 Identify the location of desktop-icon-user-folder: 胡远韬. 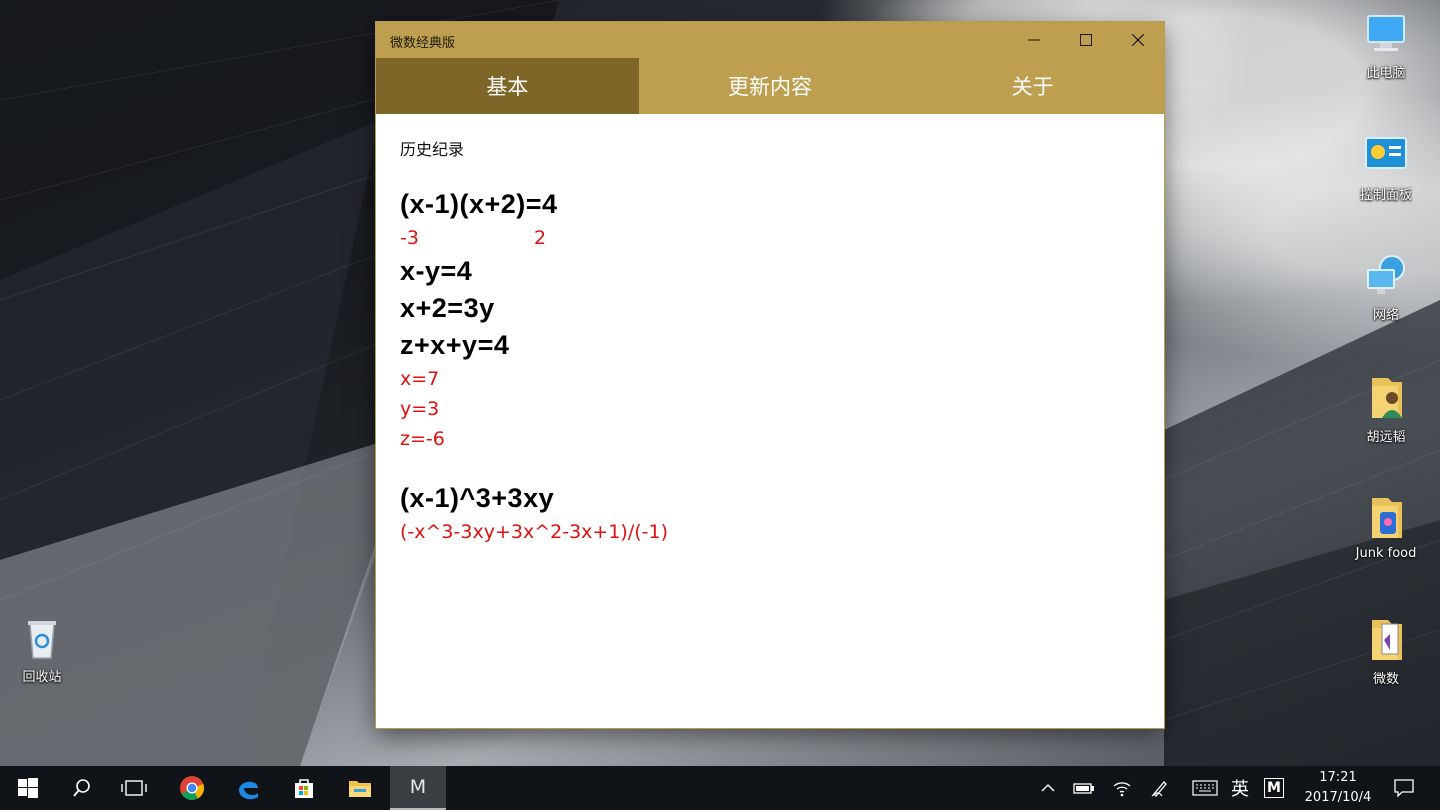
(1386, 409).